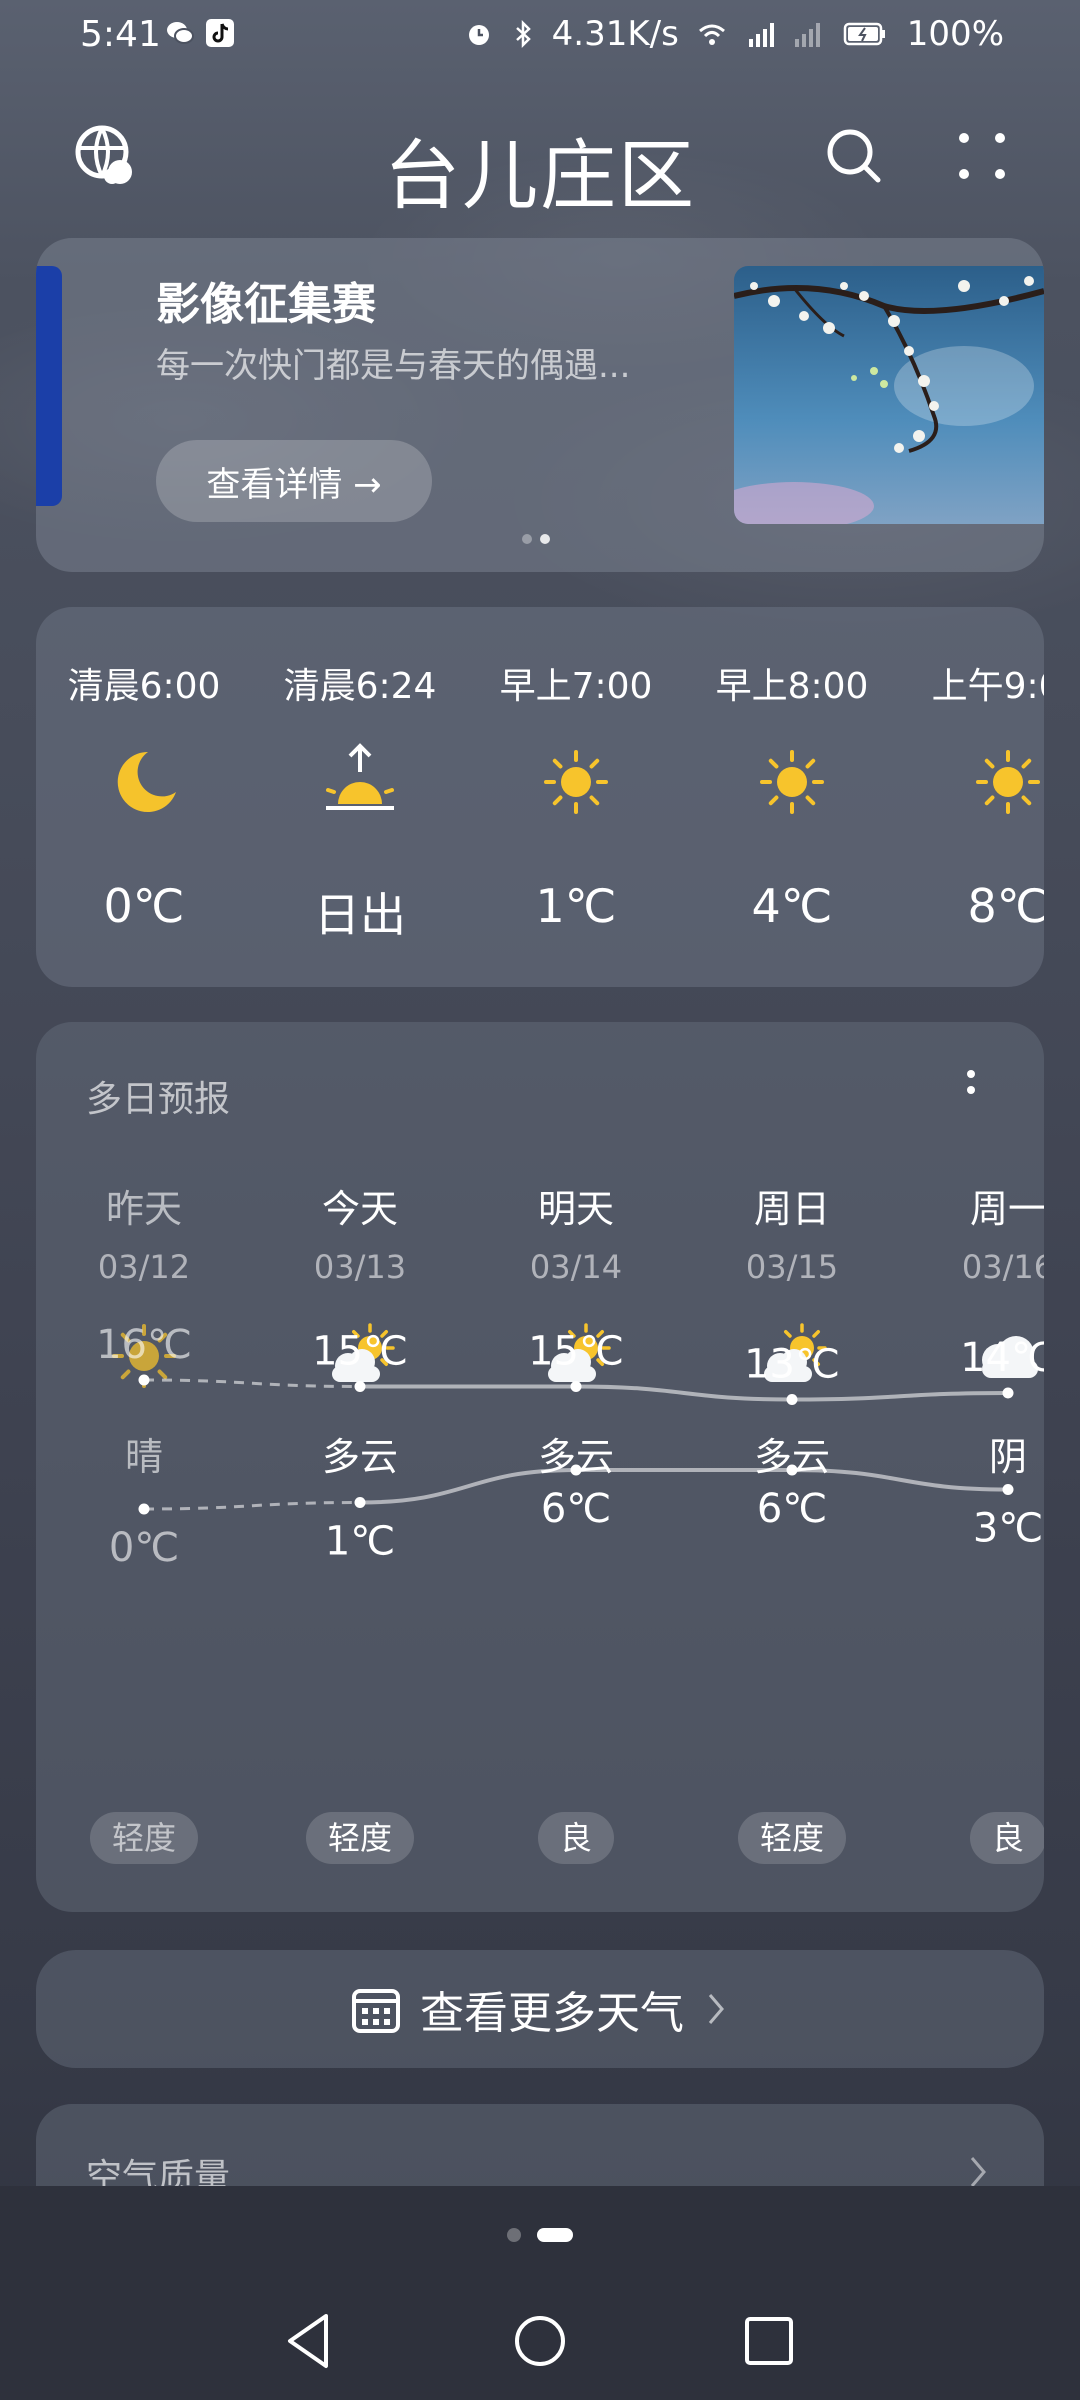  Describe the element at coordinates (478, 35) in the screenshot. I see `alarm-icon` at that location.